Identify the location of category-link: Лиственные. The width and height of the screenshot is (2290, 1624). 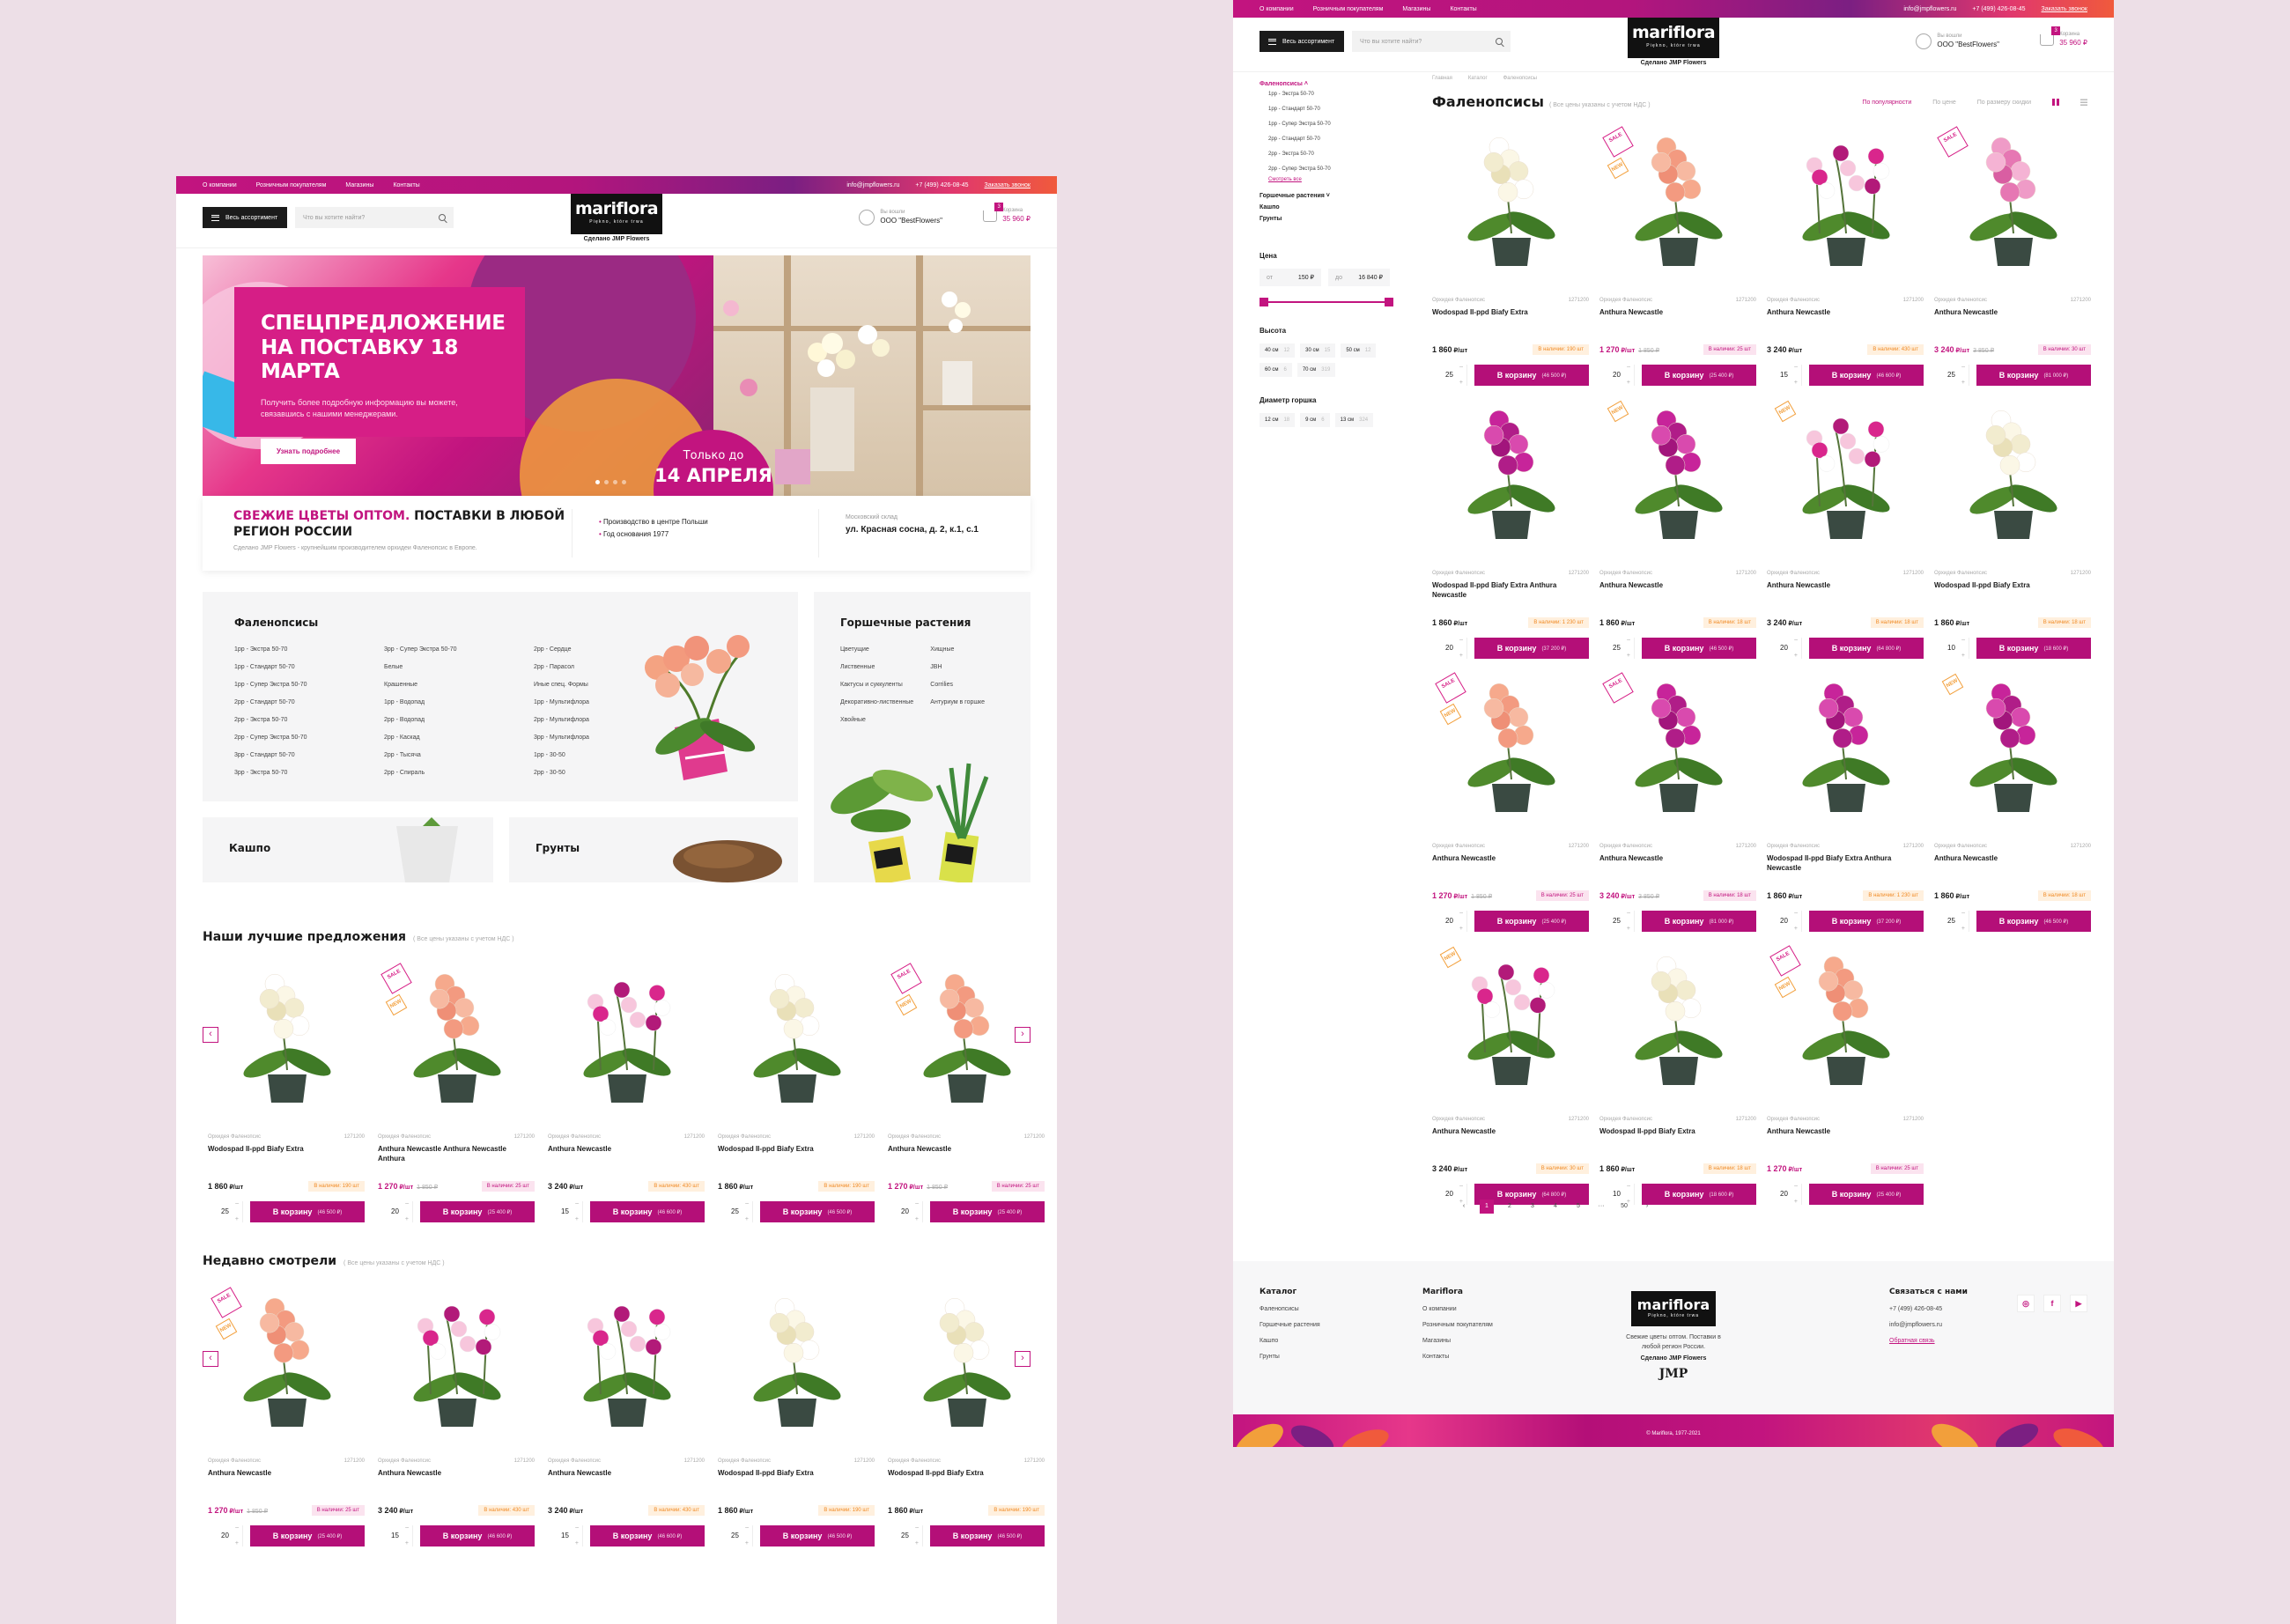
(885, 667).